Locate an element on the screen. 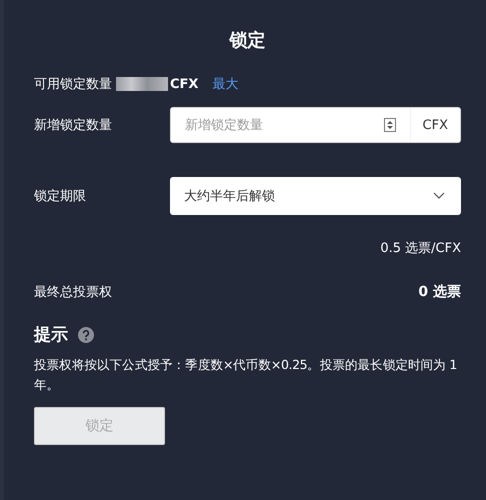 The width and height of the screenshot is (486, 500). field-label: 锁定期限 is located at coordinates (60, 196).